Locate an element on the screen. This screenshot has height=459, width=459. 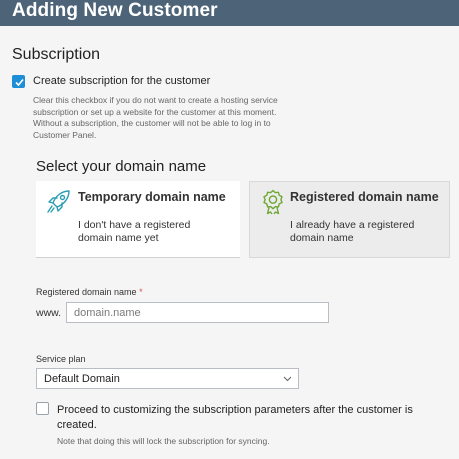
domain-heading: Select your domain name is located at coordinates (121, 166).